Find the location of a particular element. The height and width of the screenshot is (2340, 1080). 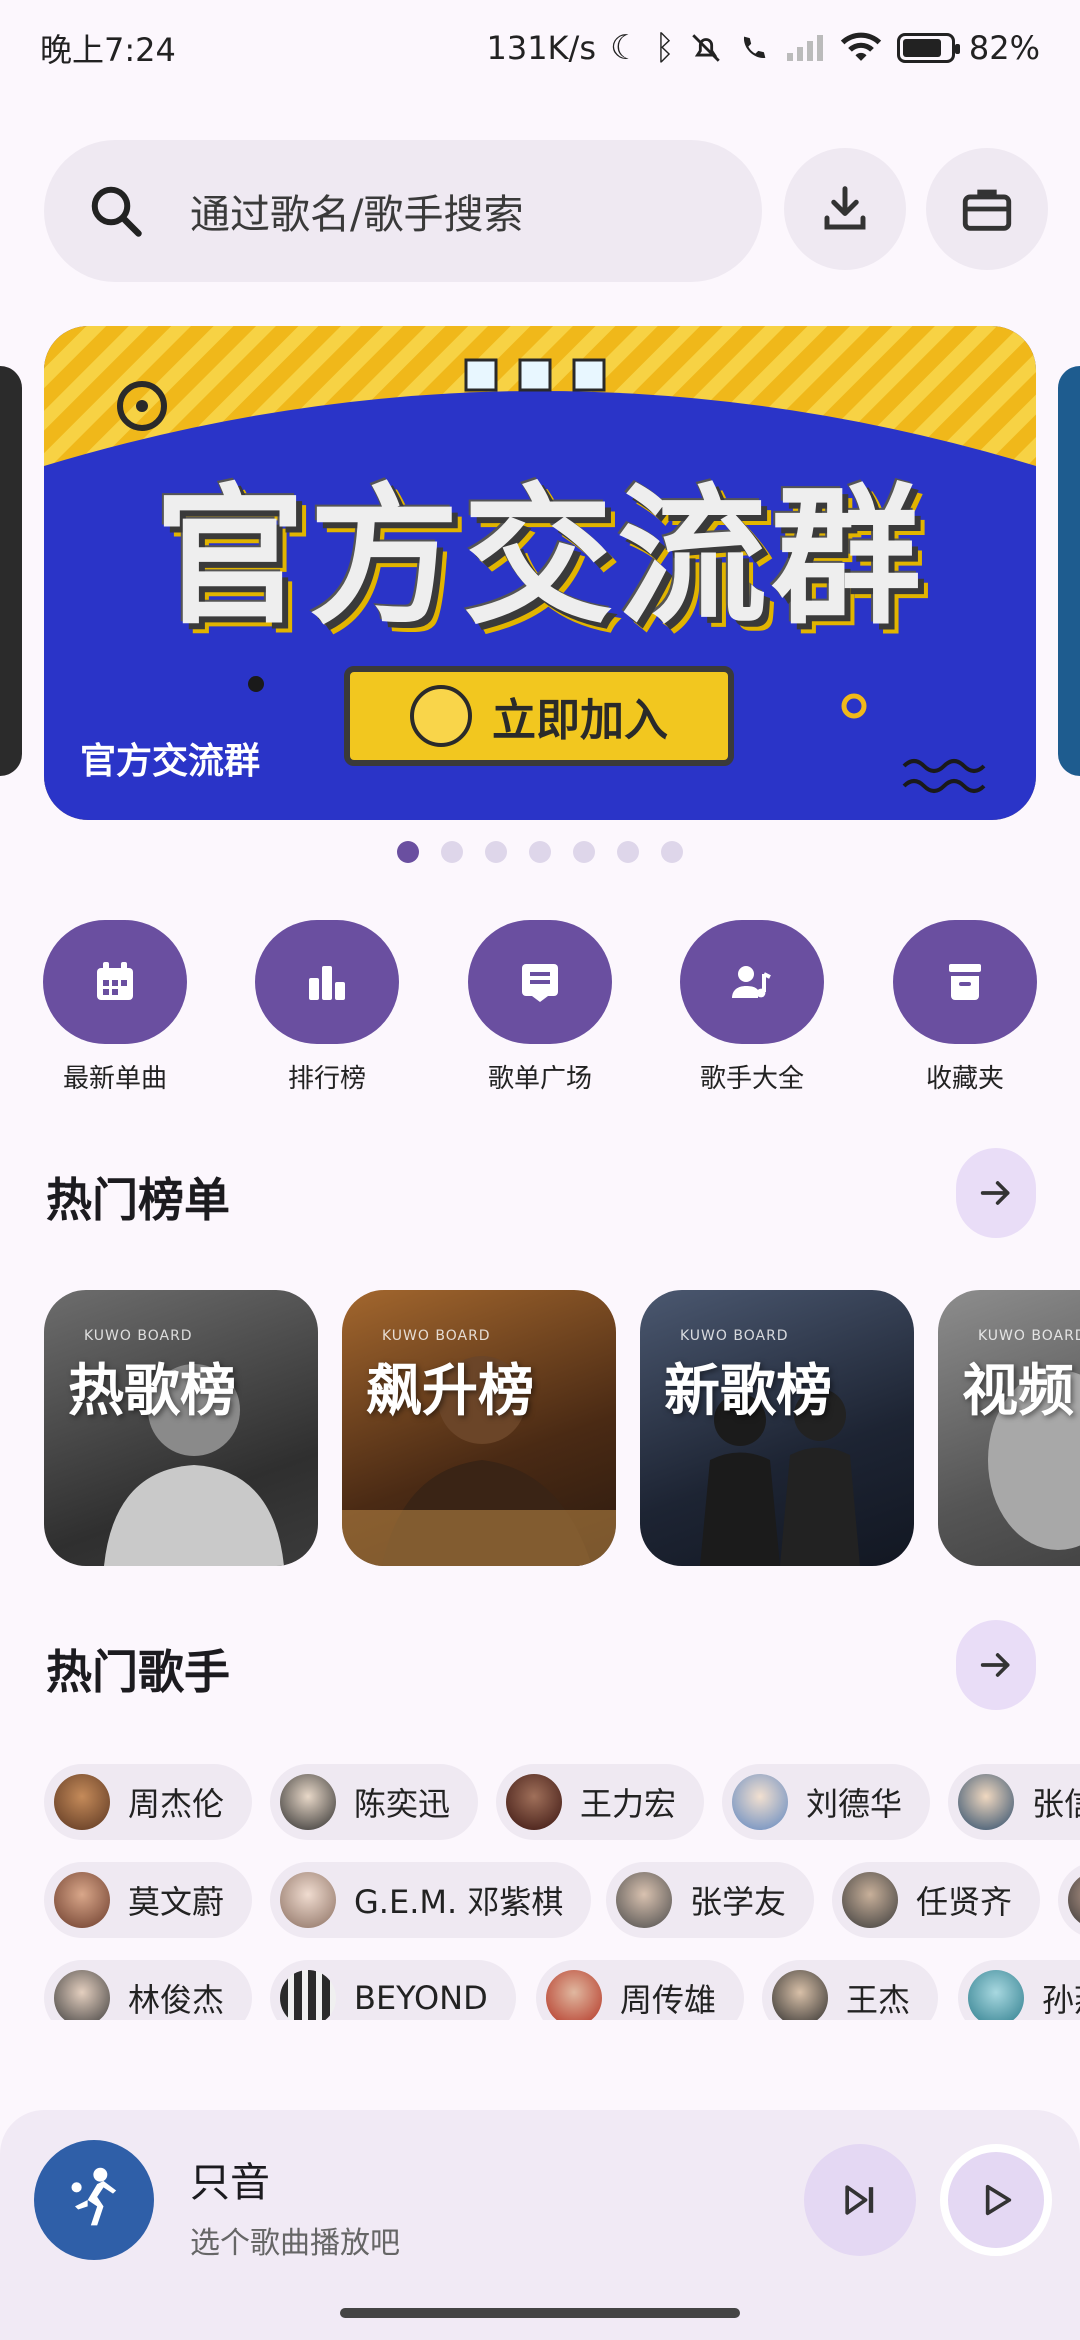

player-album-art is located at coordinates (94, 2200).